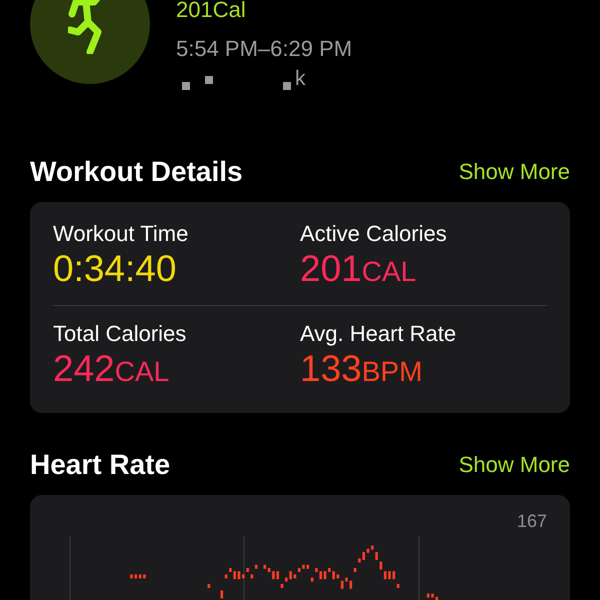 The height and width of the screenshot is (600, 600). I want to click on metric-value: 0:34:40, so click(115, 269).